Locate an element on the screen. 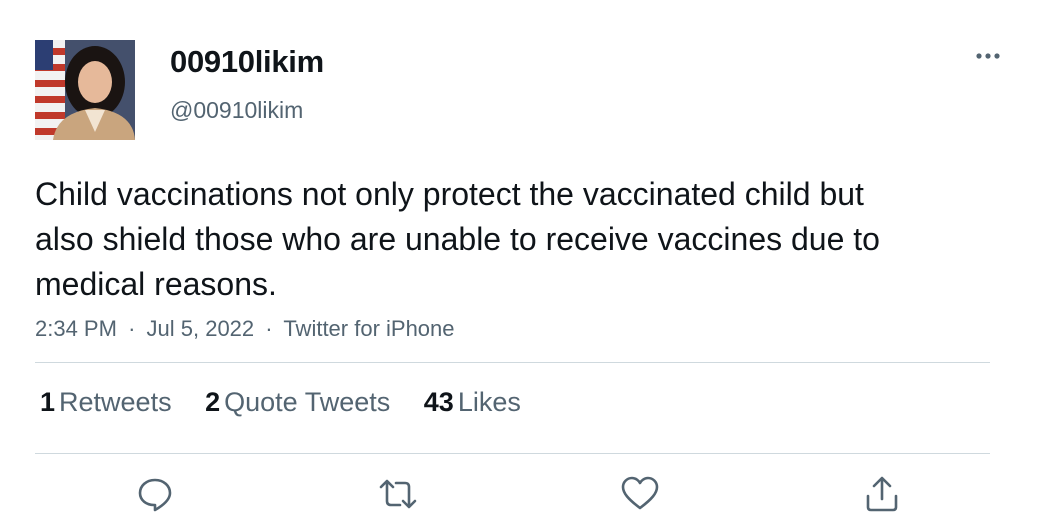 This screenshot has width=1050, height=525. tweet-source: Twitter for iPhone is located at coordinates (368, 328).